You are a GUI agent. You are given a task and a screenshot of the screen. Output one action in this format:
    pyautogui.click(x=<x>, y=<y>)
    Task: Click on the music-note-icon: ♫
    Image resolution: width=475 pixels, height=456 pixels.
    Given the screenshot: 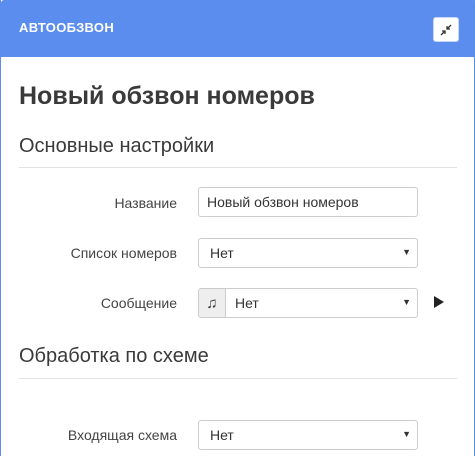 What is the action you would take?
    pyautogui.click(x=212, y=303)
    